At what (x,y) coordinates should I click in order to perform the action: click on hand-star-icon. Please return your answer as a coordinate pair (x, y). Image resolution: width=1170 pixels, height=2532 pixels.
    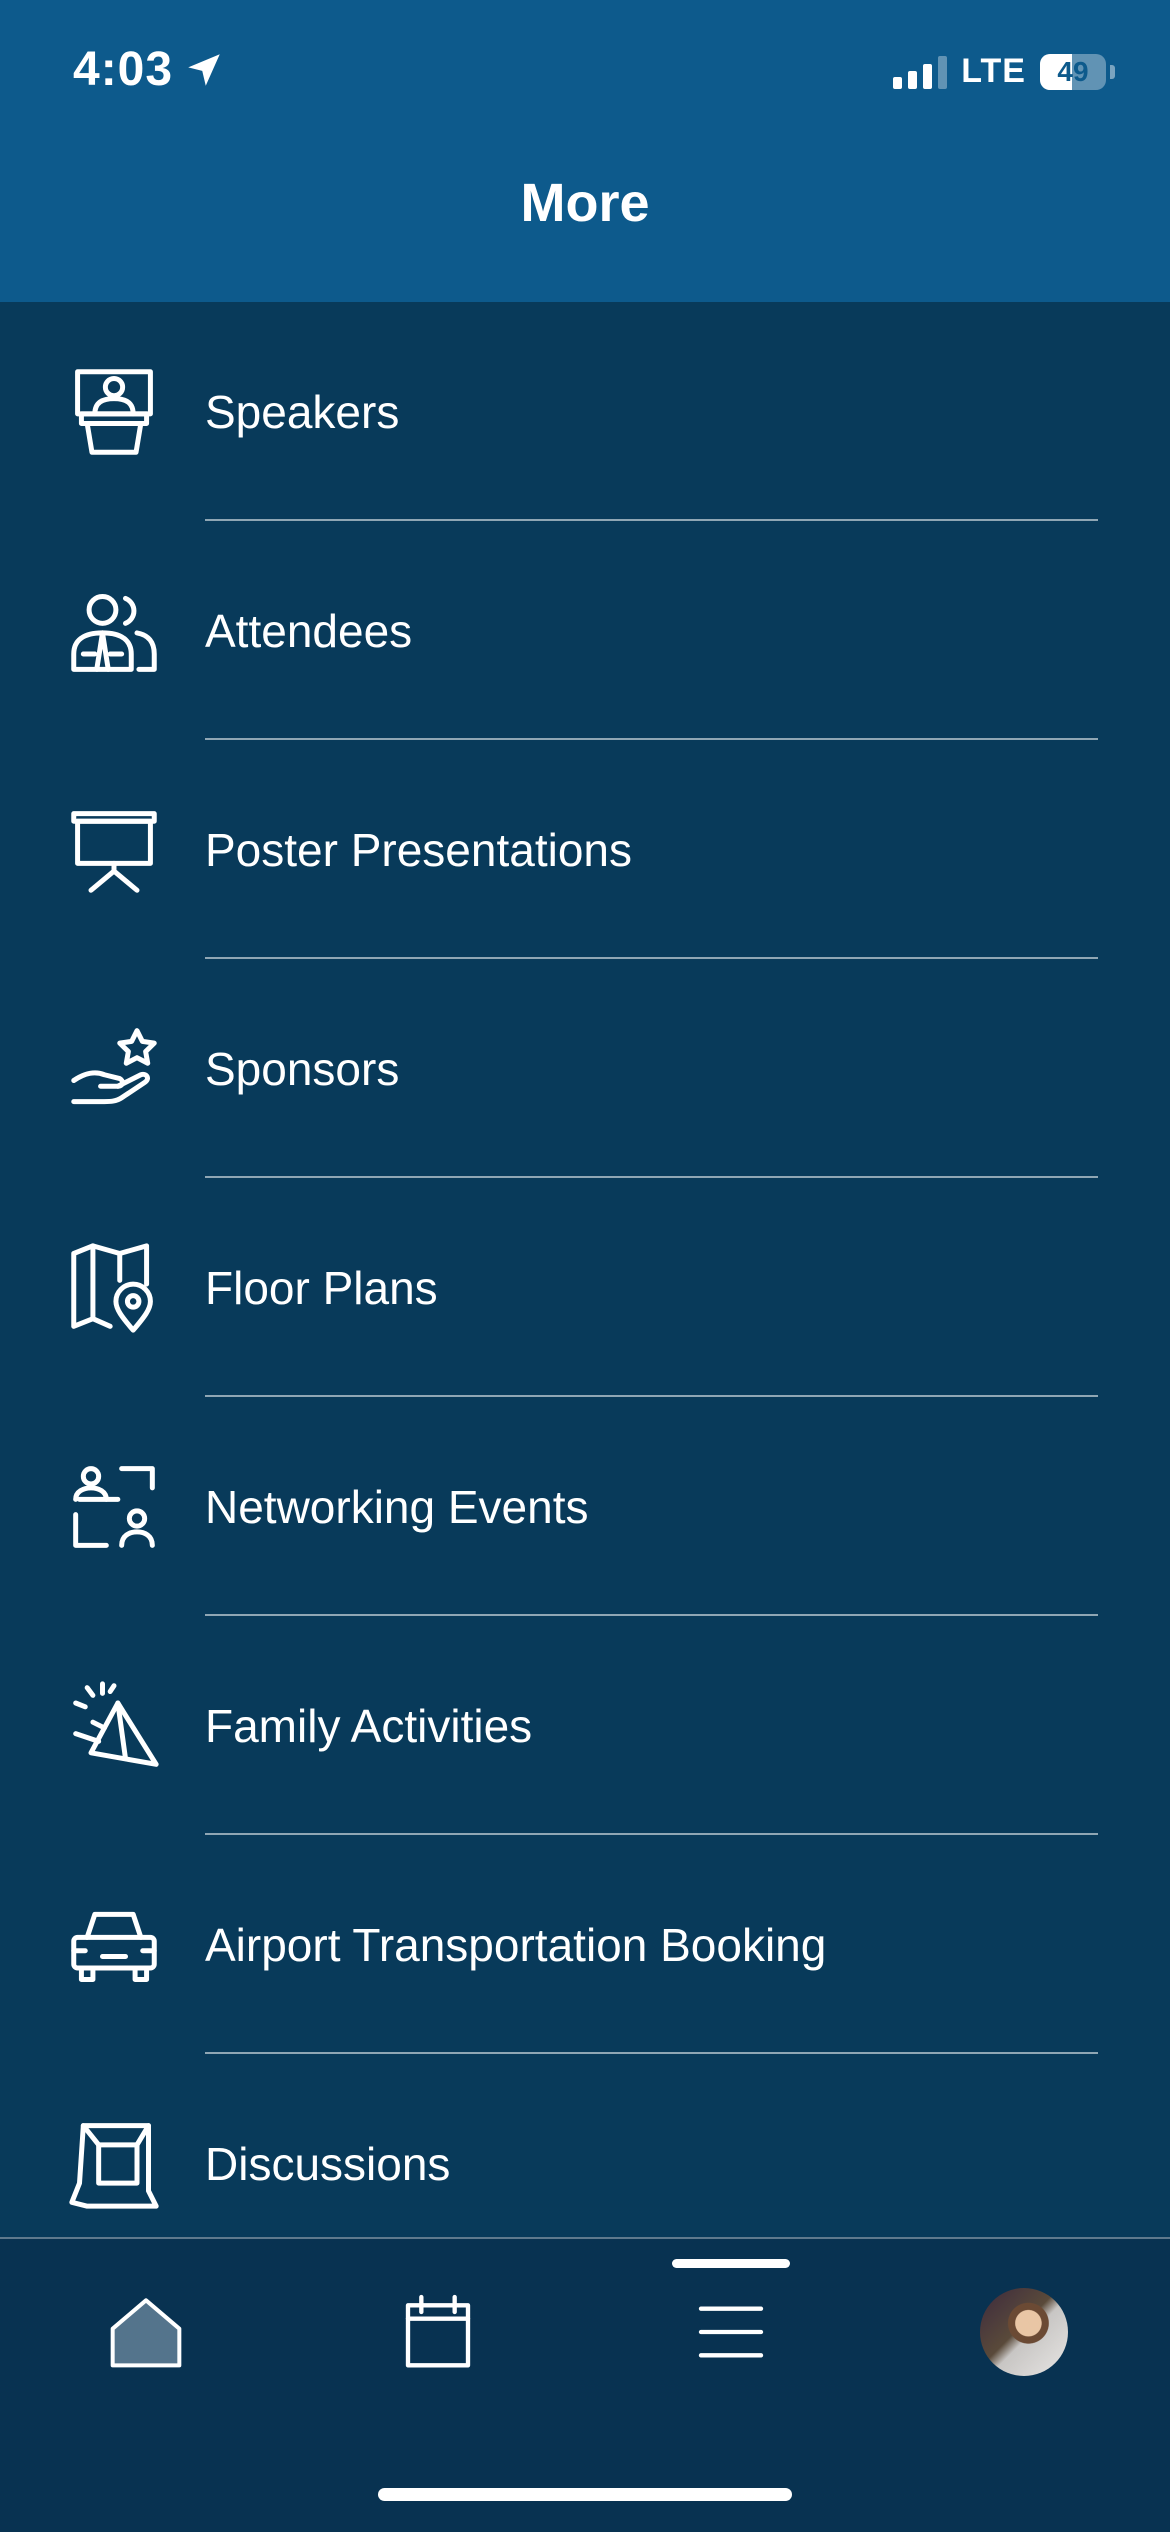
    Looking at the image, I should click on (114, 1069).